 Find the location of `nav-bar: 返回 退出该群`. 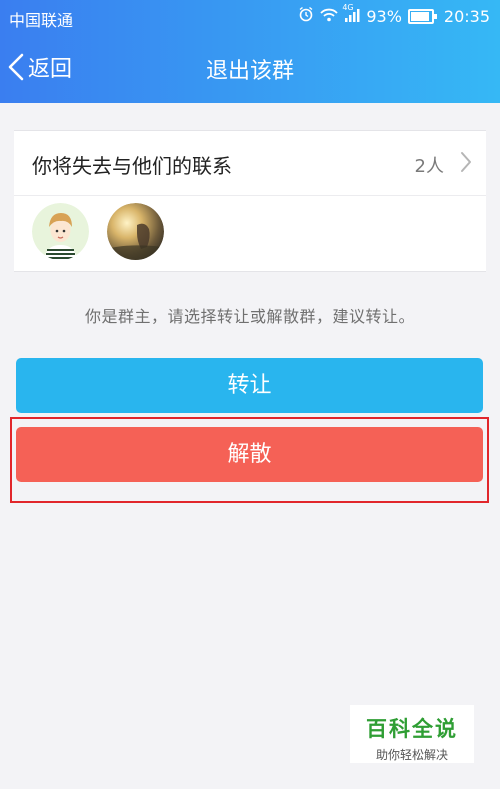

nav-bar: 返回 退出该群 is located at coordinates (250, 68).